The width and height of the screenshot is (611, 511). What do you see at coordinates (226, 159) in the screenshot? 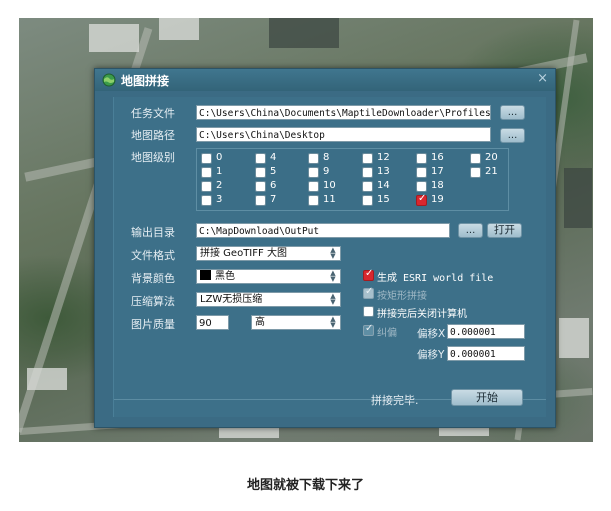
I see `level-0-option: 0` at bounding box center [226, 159].